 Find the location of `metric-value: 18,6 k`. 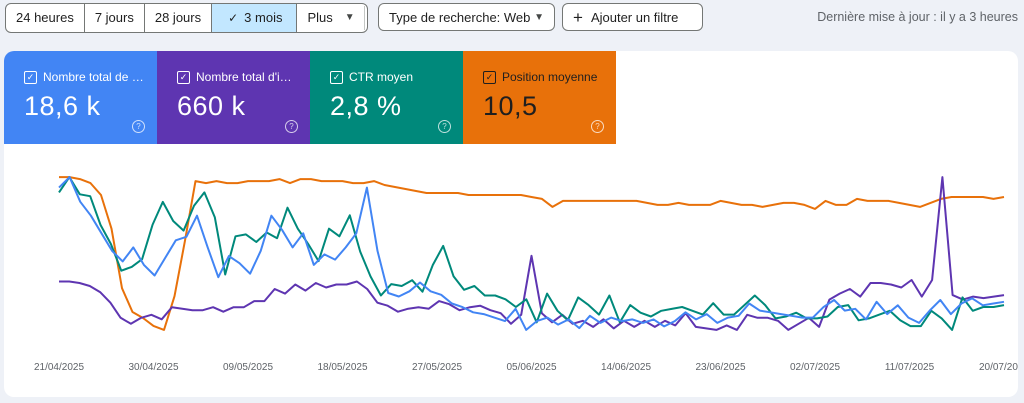

metric-value: 18,6 k is located at coordinates (62, 106).